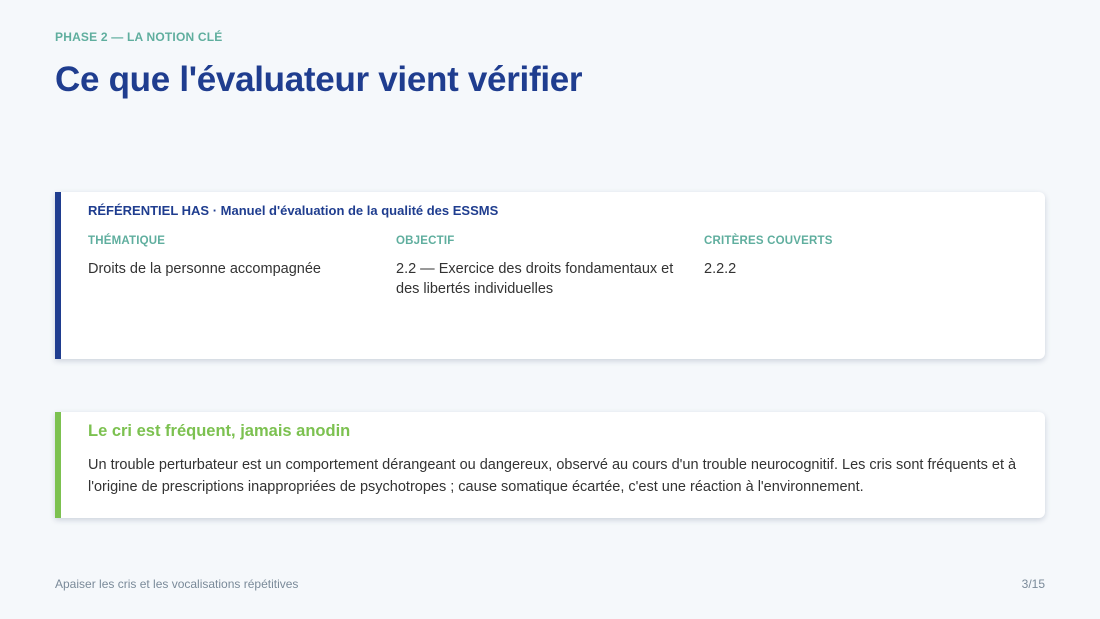  I want to click on key-notion-title: Le cri est fréquent, jamais anodin, so click(219, 431).